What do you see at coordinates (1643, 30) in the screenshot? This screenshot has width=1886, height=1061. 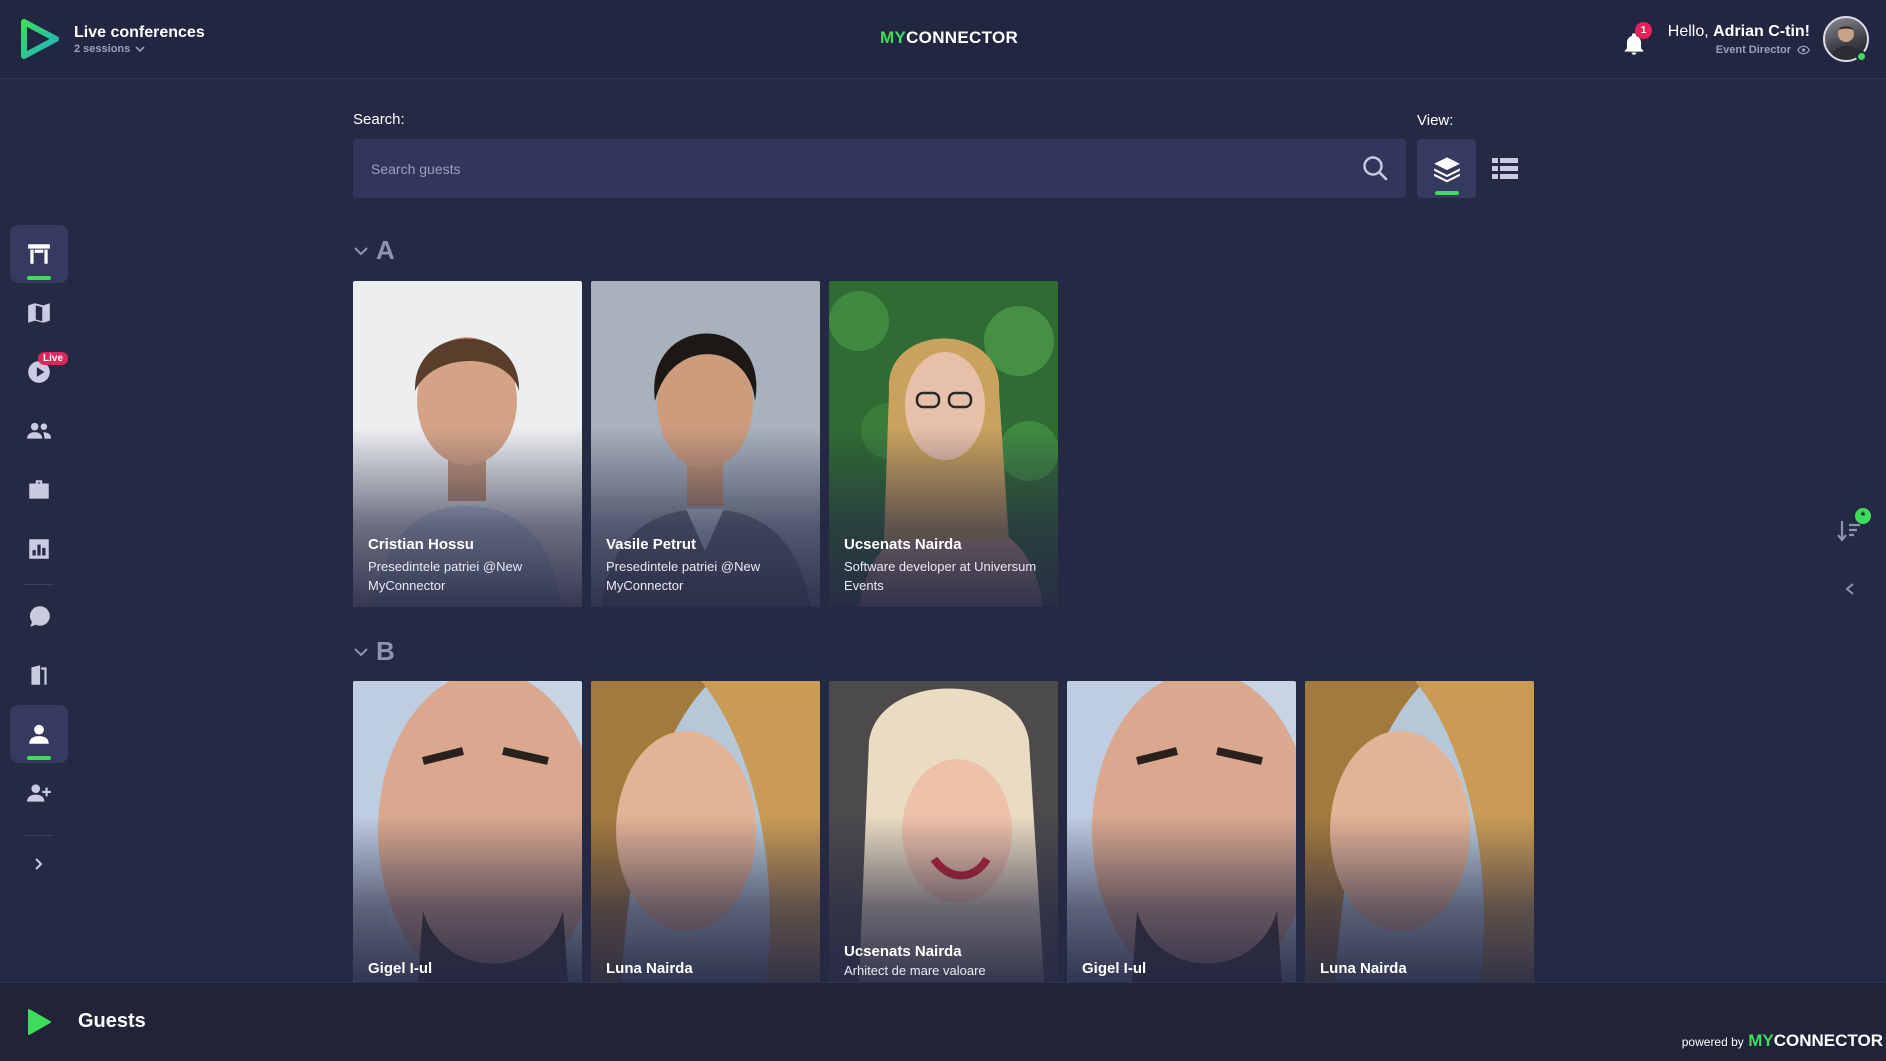 I see `notification-count-badge: 1` at bounding box center [1643, 30].